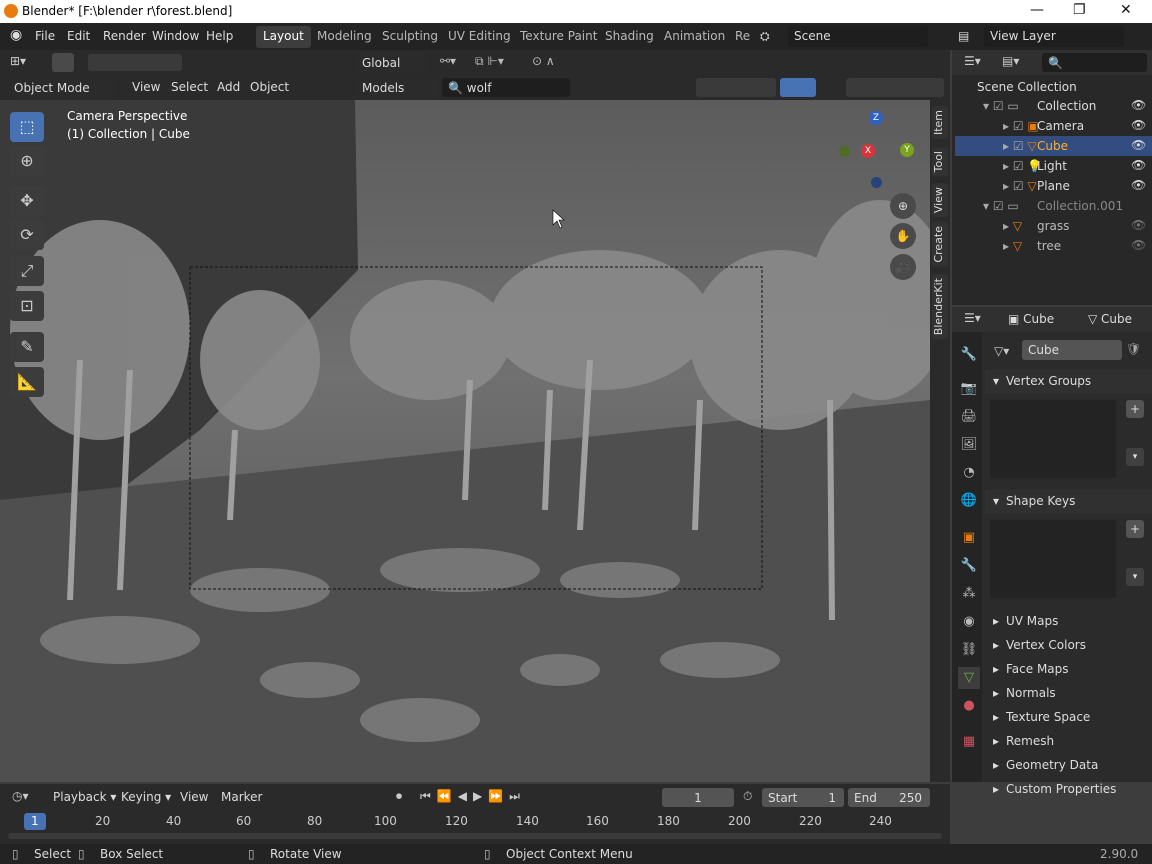 This screenshot has height=864, width=1152. I want to click on shape-keys-list, so click(1053, 559).